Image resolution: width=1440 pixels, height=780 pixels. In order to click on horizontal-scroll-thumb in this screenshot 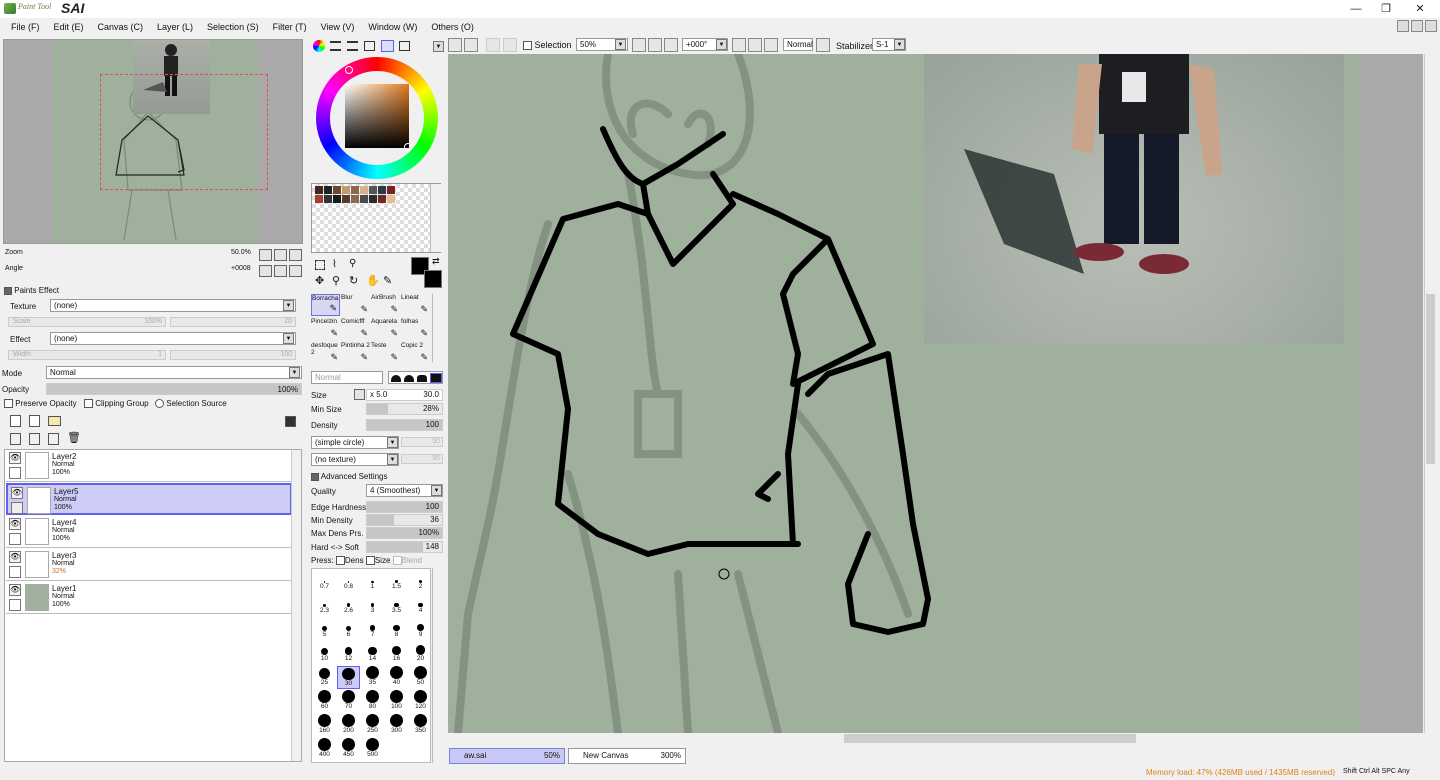, I will do `click(990, 738)`.